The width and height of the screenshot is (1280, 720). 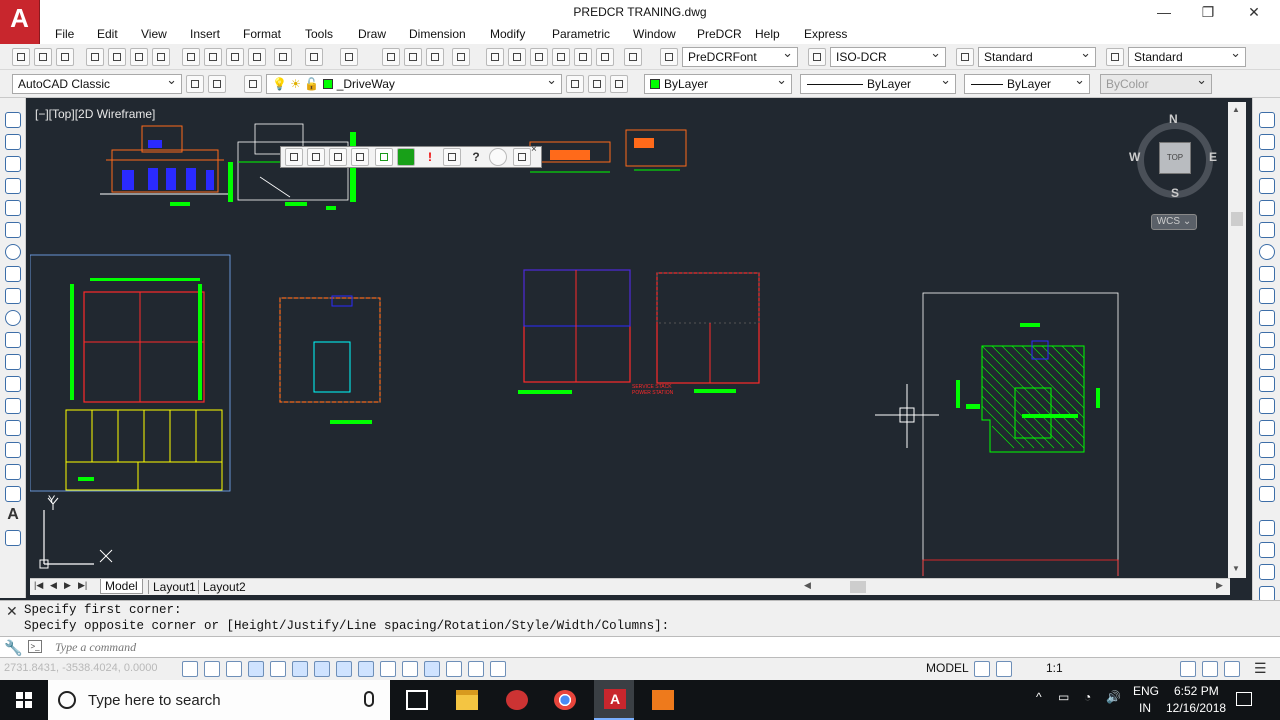 What do you see at coordinates (825, 34) in the screenshot?
I see `menu-express: Express` at bounding box center [825, 34].